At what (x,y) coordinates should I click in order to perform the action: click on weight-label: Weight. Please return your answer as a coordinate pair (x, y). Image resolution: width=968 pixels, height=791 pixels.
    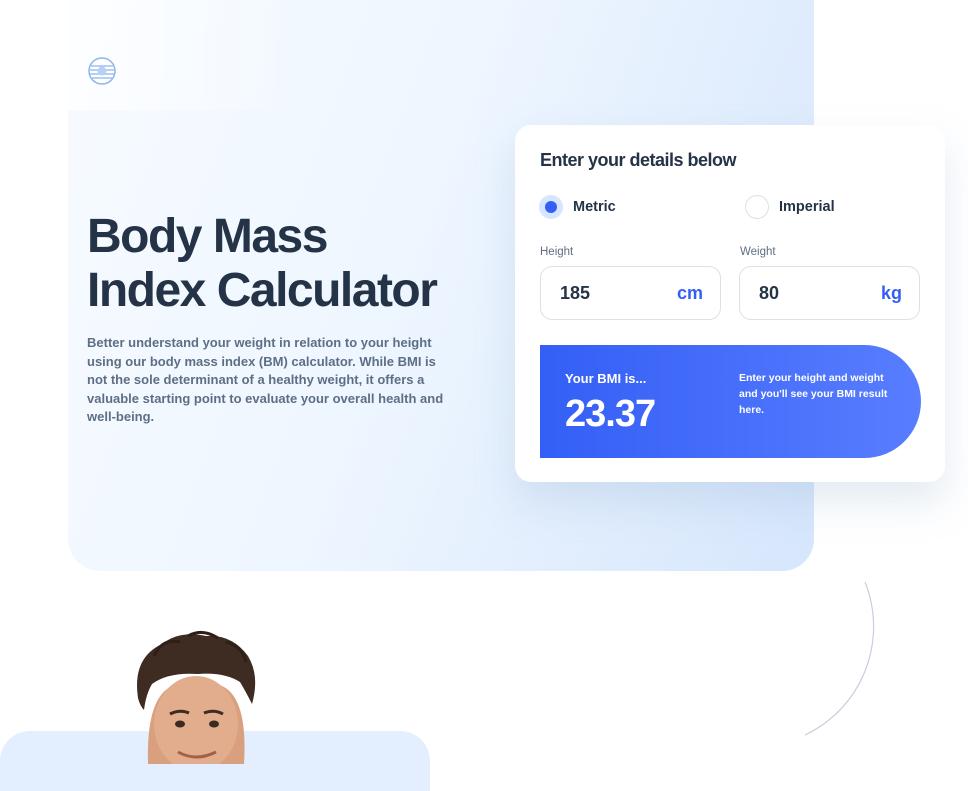
    Looking at the image, I should click on (758, 252).